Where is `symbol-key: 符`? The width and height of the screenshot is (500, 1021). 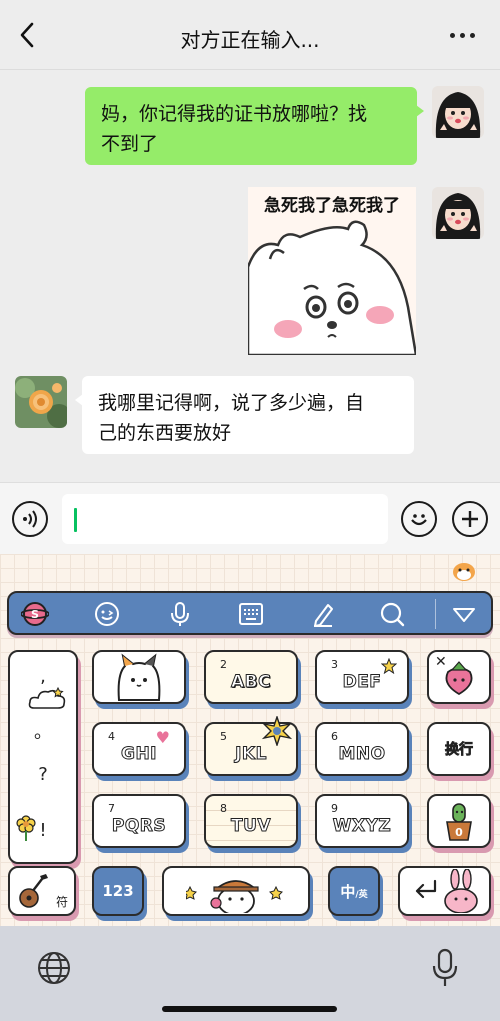 symbol-key: 符 is located at coordinates (42, 891).